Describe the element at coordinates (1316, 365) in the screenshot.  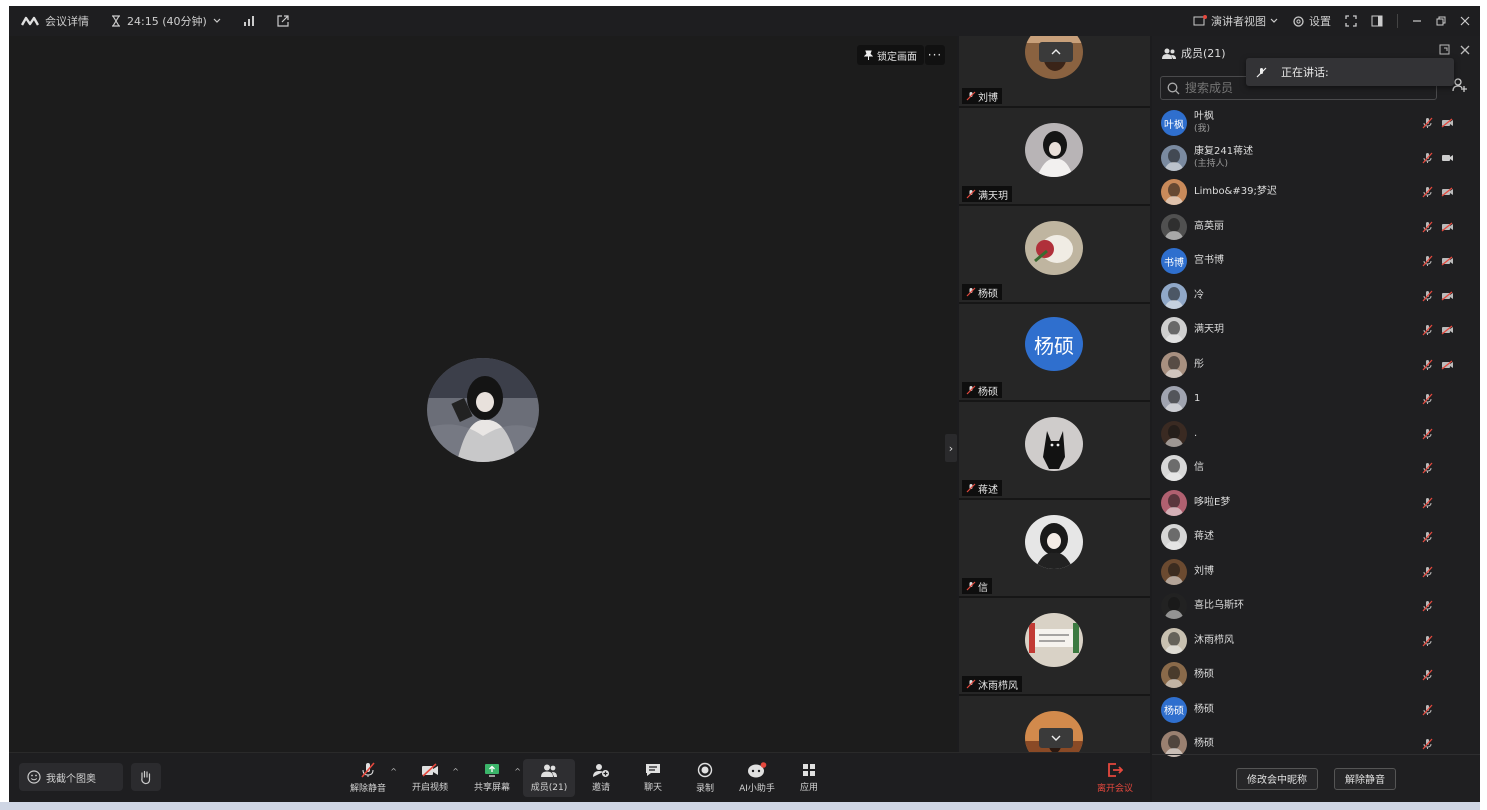
I see `member-row: 彤` at that location.